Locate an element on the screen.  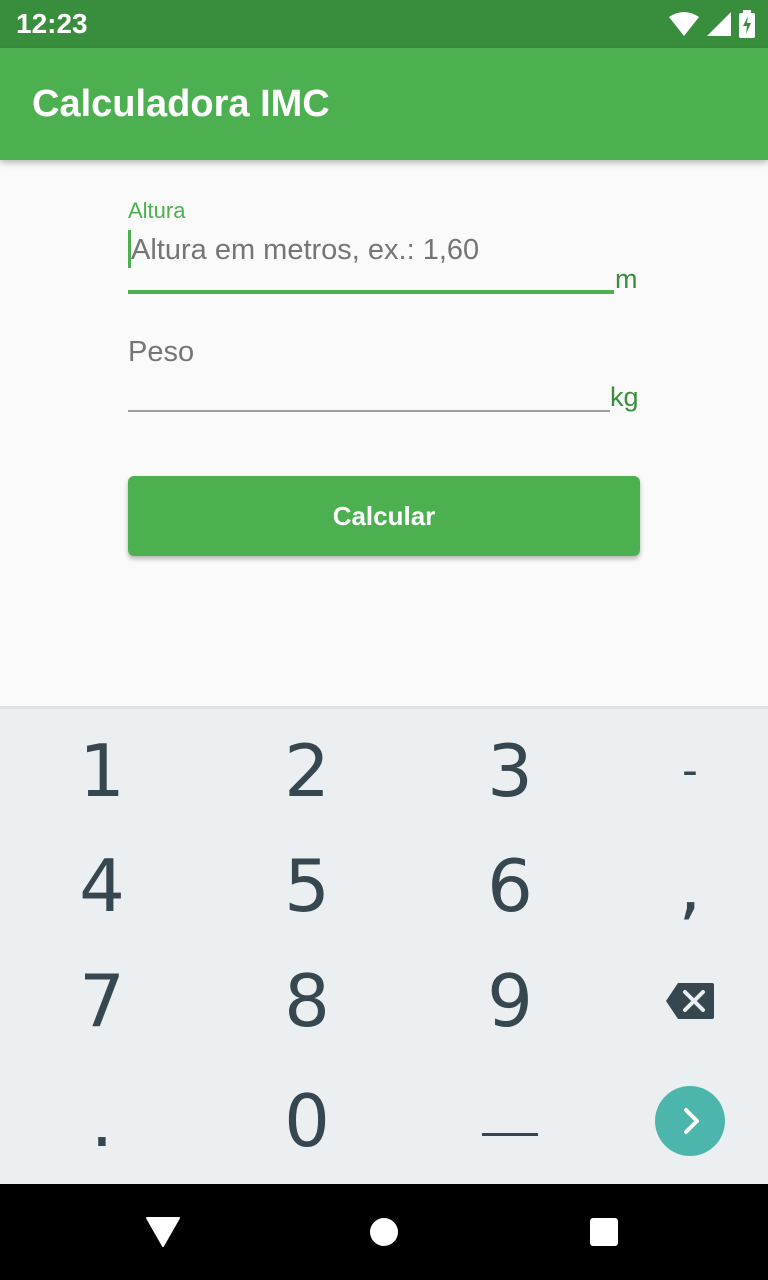
home-button is located at coordinates (384, 1232).